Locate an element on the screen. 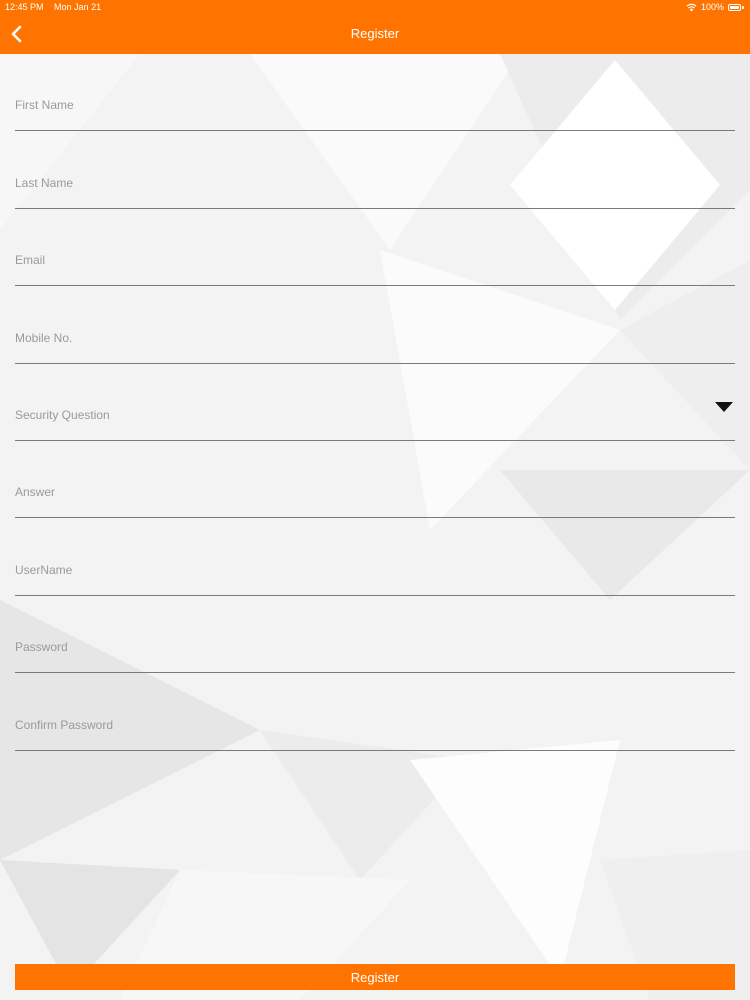 The width and height of the screenshot is (750, 1000). answer-field: Answer is located at coordinates (375, 480).